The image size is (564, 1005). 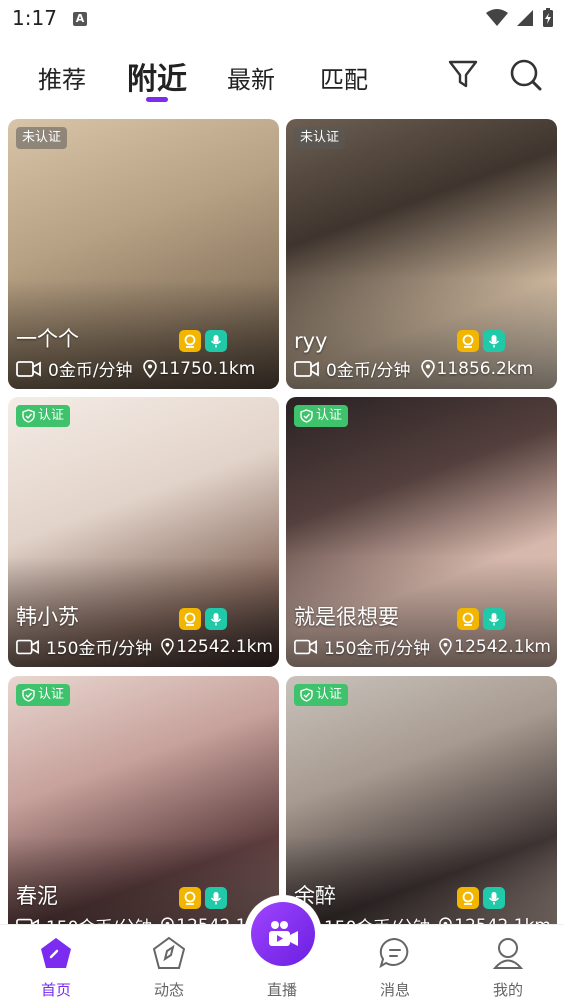 I want to click on tab-recommend: 推荐, so click(x=62, y=77).